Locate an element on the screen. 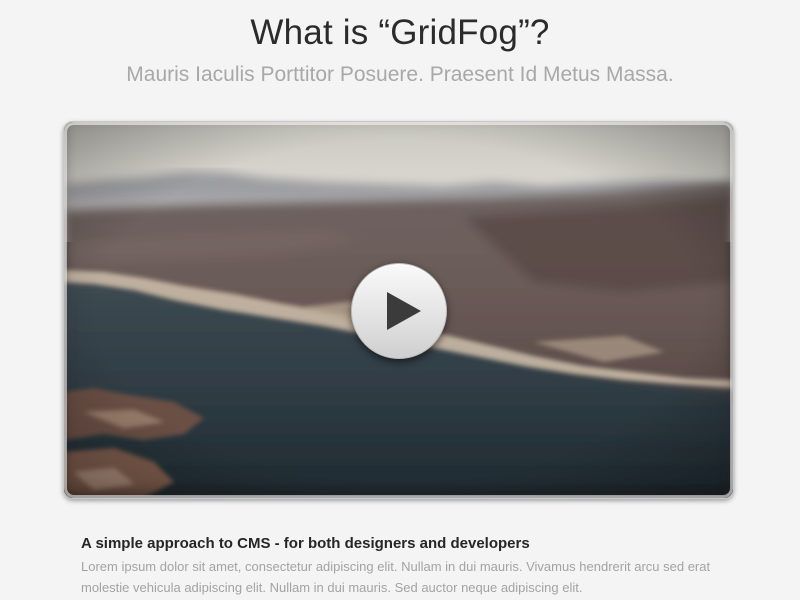  play-icon is located at coordinates (404, 311).